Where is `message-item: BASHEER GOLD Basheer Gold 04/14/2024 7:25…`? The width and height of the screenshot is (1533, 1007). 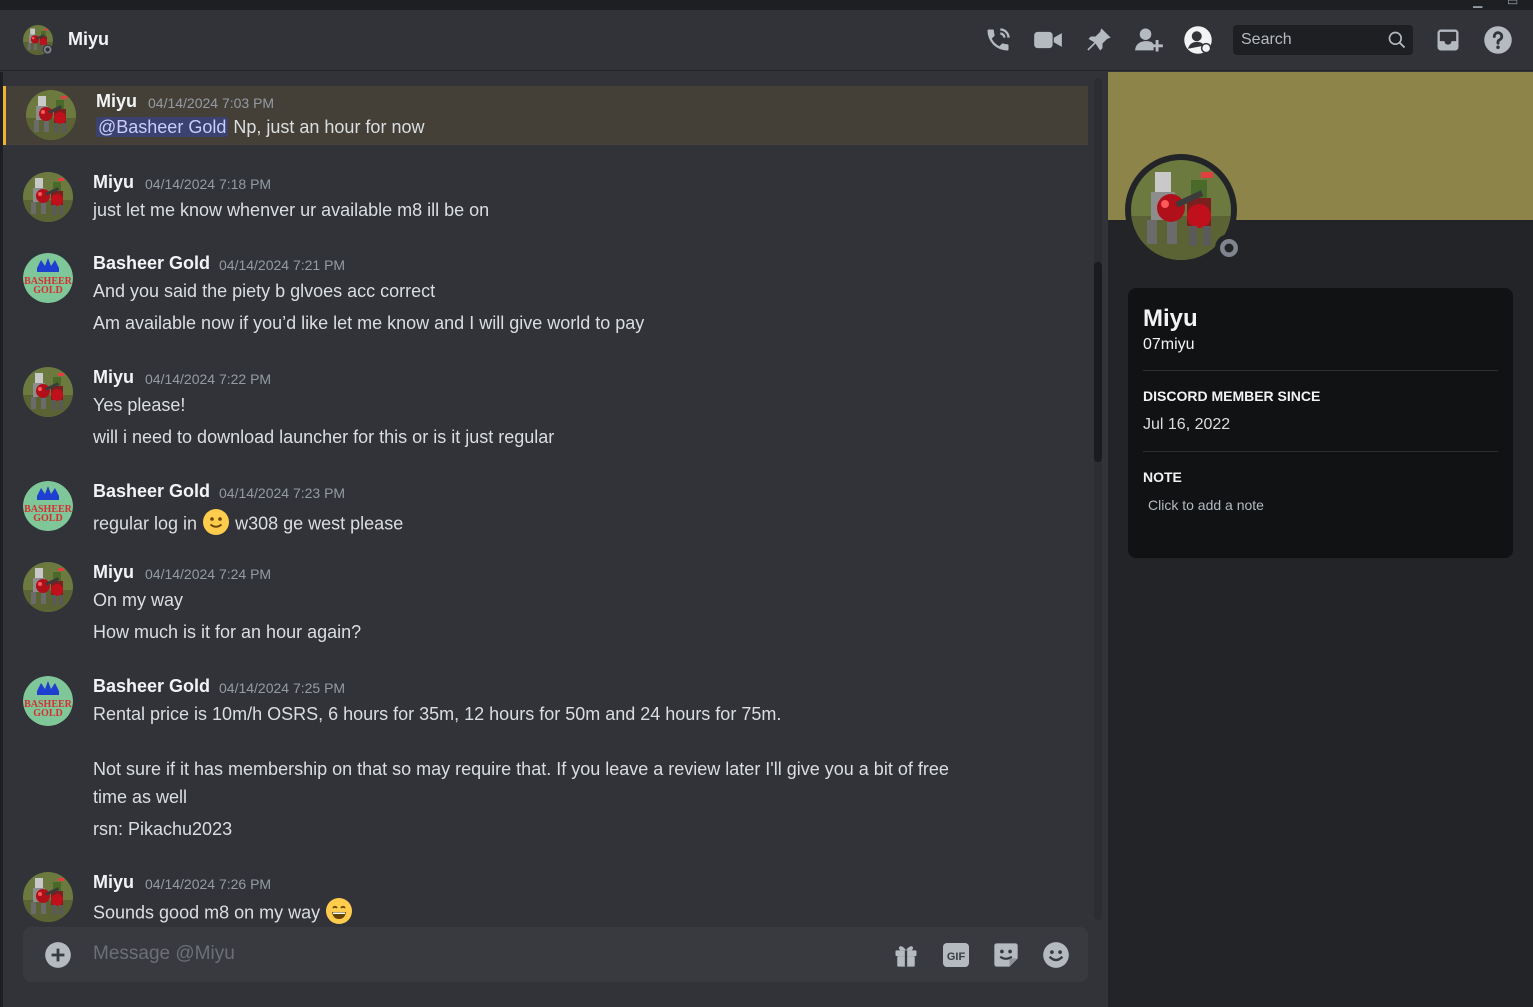 message-item: BASHEER GOLD Basheer Gold 04/14/2024 7:25… is located at coordinates (545, 761).